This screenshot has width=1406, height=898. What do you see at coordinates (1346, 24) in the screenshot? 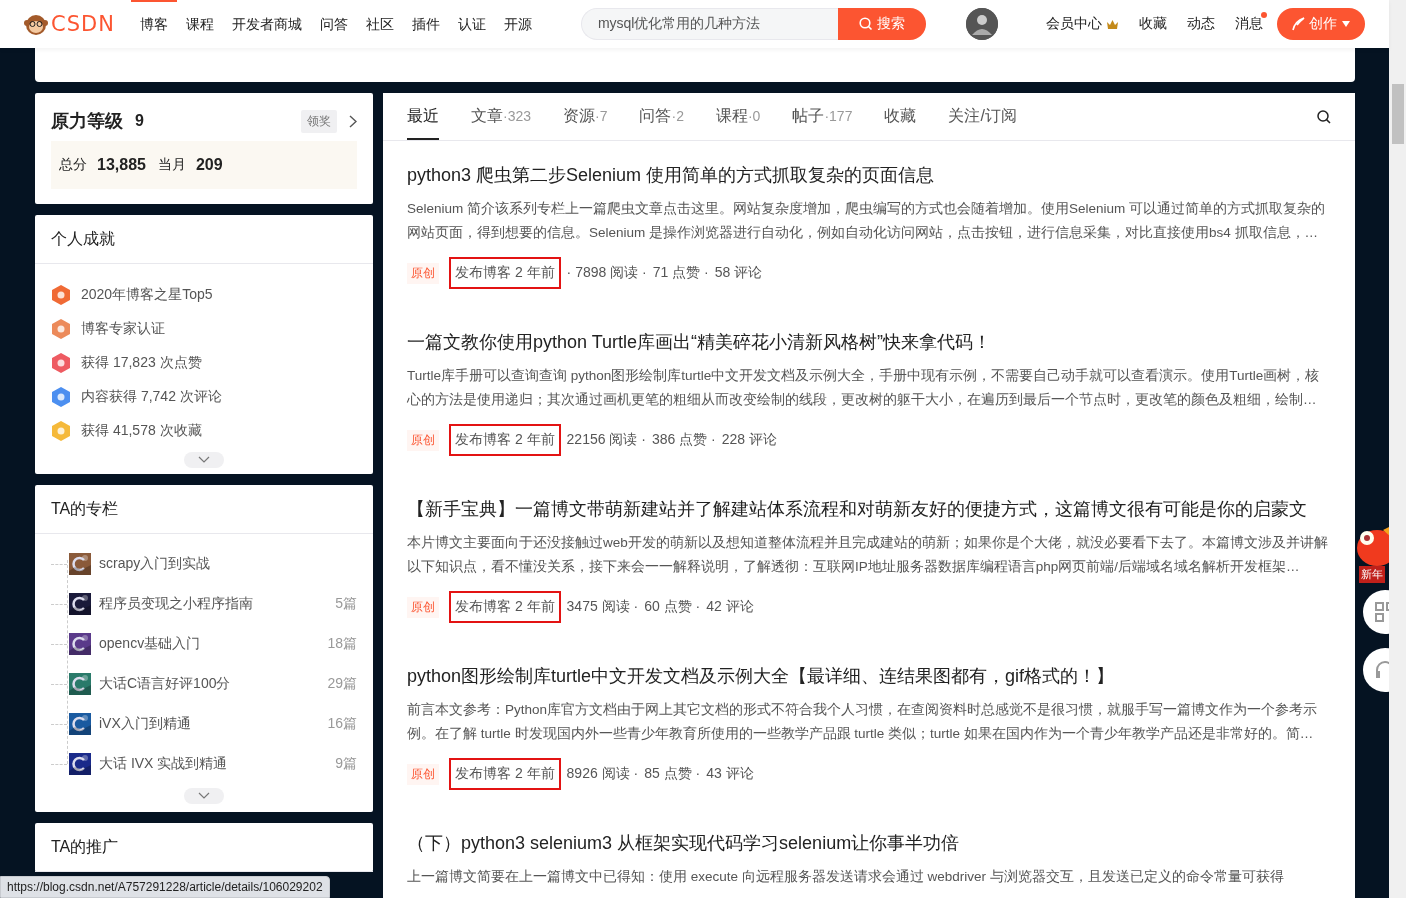
I see `caret-down-icon` at bounding box center [1346, 24].